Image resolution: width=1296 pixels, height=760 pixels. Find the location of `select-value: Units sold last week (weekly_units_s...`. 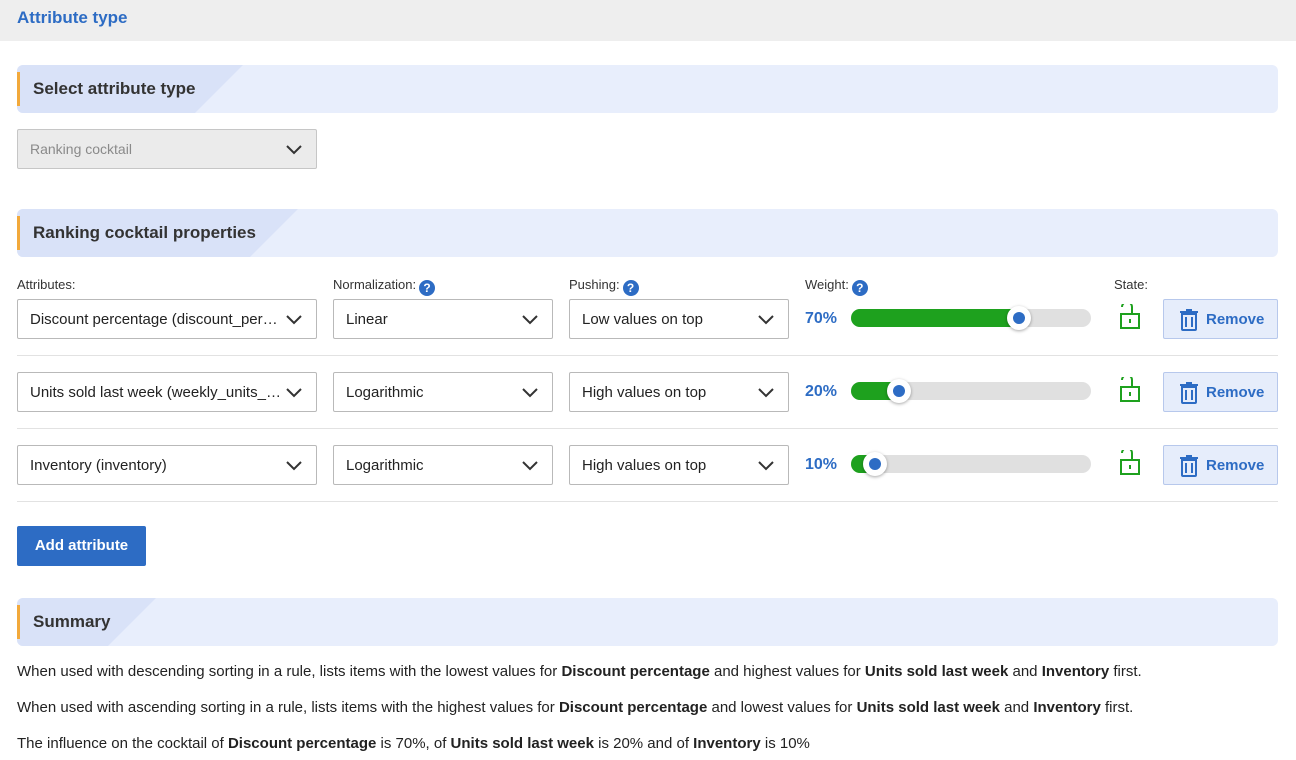

select-value: Units sold last week (weekly_units_s... is located at coordinates (156, 392).